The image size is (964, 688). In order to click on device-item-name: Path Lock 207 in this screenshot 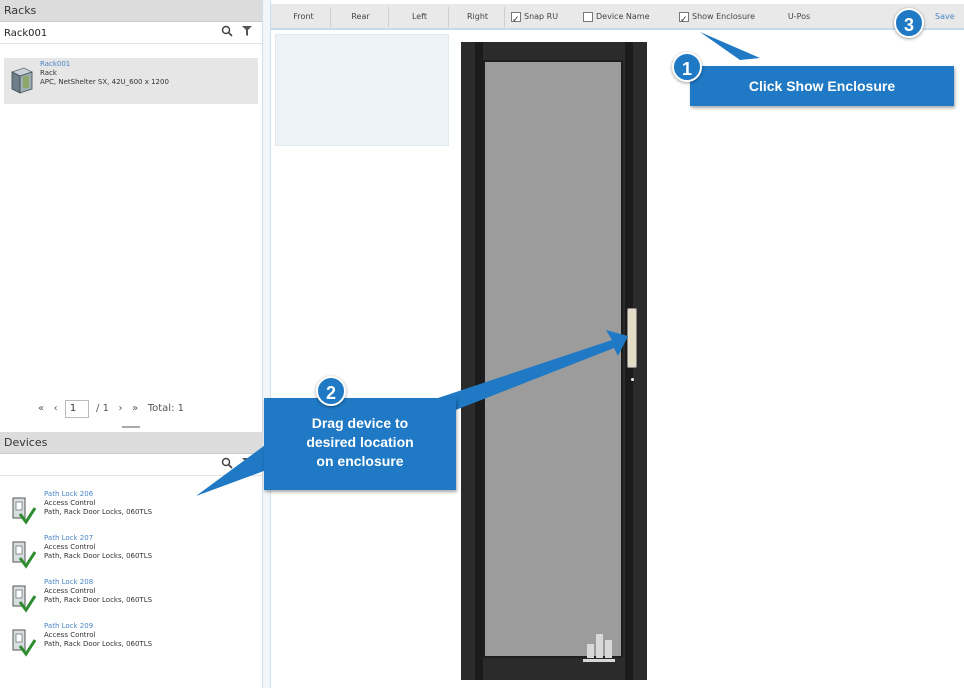, I will do `click(98, 538)`.